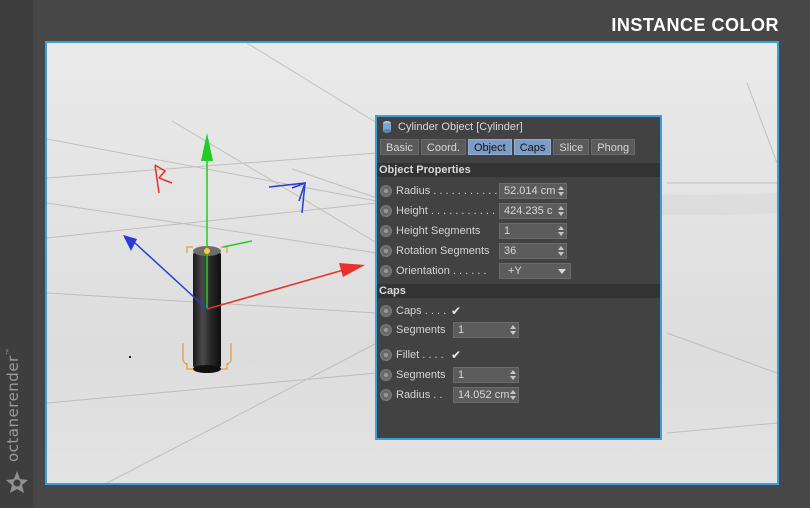 The image size is (810, 508). I want to click on brand-text: octanerender™, so click(13, 404).